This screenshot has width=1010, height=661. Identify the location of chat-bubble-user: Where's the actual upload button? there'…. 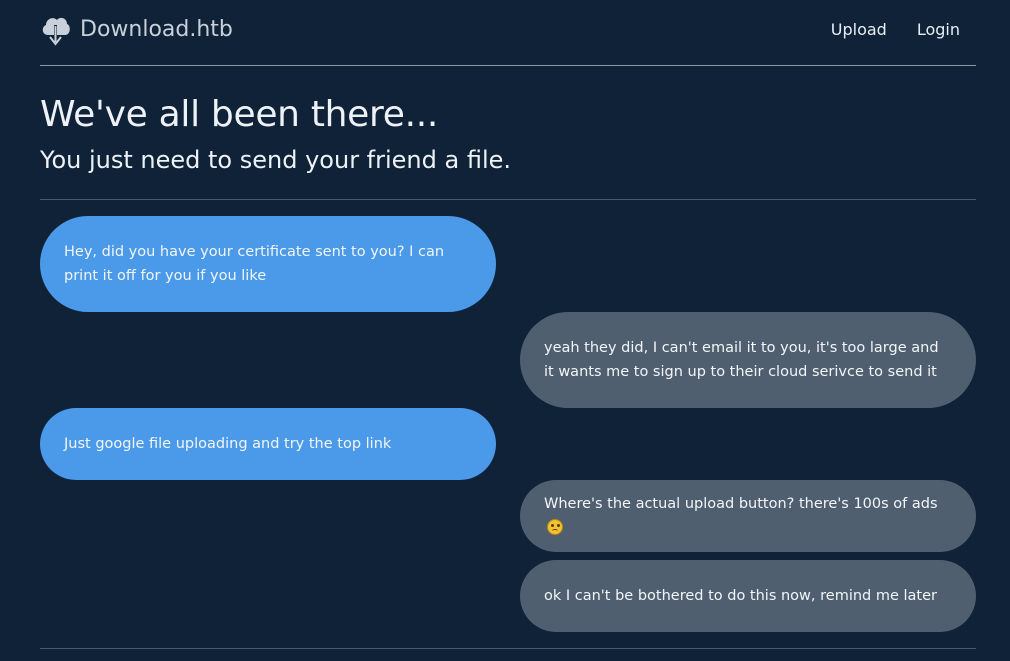
(748, 516).